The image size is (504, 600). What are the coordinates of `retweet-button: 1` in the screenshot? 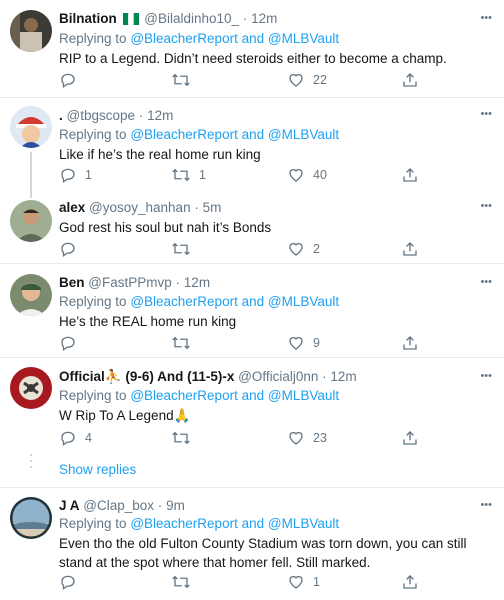 It's located at (188, 175).